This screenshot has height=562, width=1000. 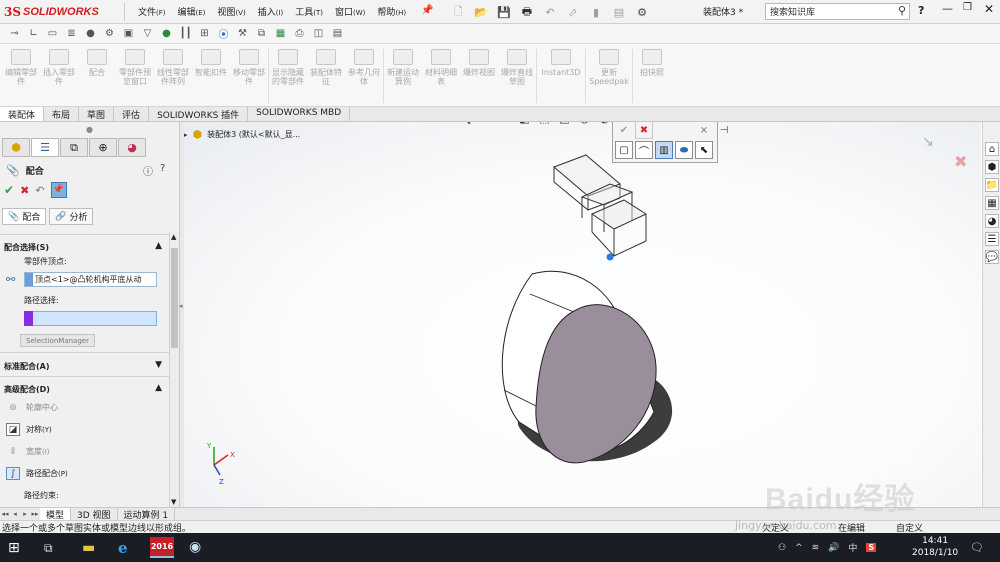 What do you see at coordinates (350, 11) in the screenshot?
I see `menu-window: 窗口(W)` at bounding box center [350, 11].